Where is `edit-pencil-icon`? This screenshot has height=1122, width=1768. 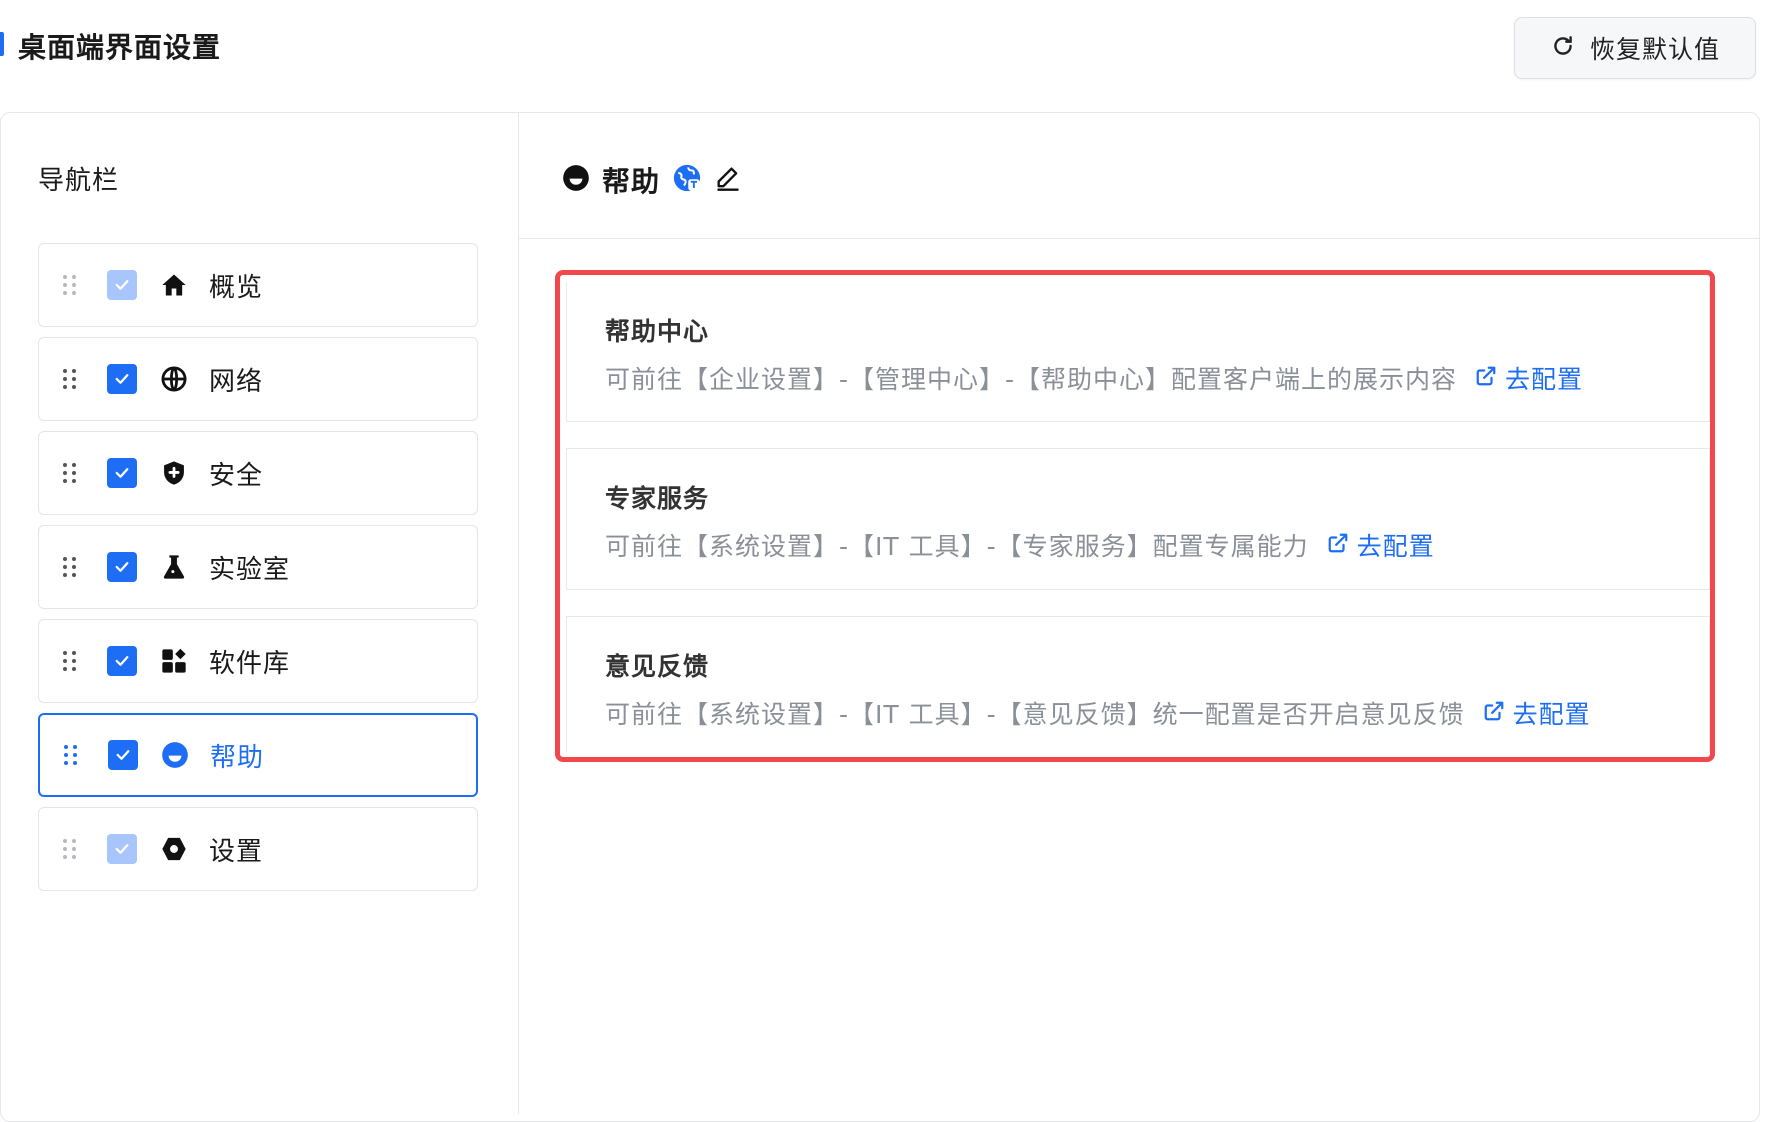 edit-pencil-icon is located at coordinates (728, 180).